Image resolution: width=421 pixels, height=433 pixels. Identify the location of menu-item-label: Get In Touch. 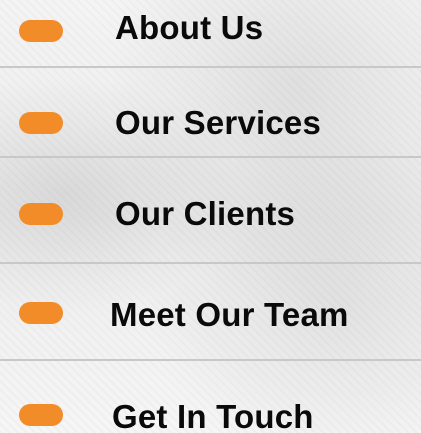
(213, 415).